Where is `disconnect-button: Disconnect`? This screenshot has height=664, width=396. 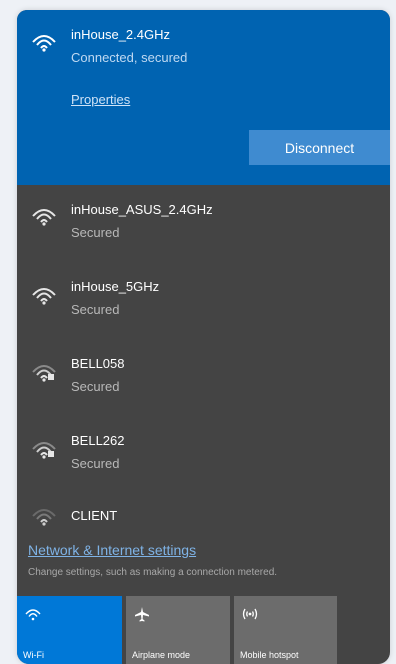
disconnect-button: Disconnect is located at coordinates (319, 147).